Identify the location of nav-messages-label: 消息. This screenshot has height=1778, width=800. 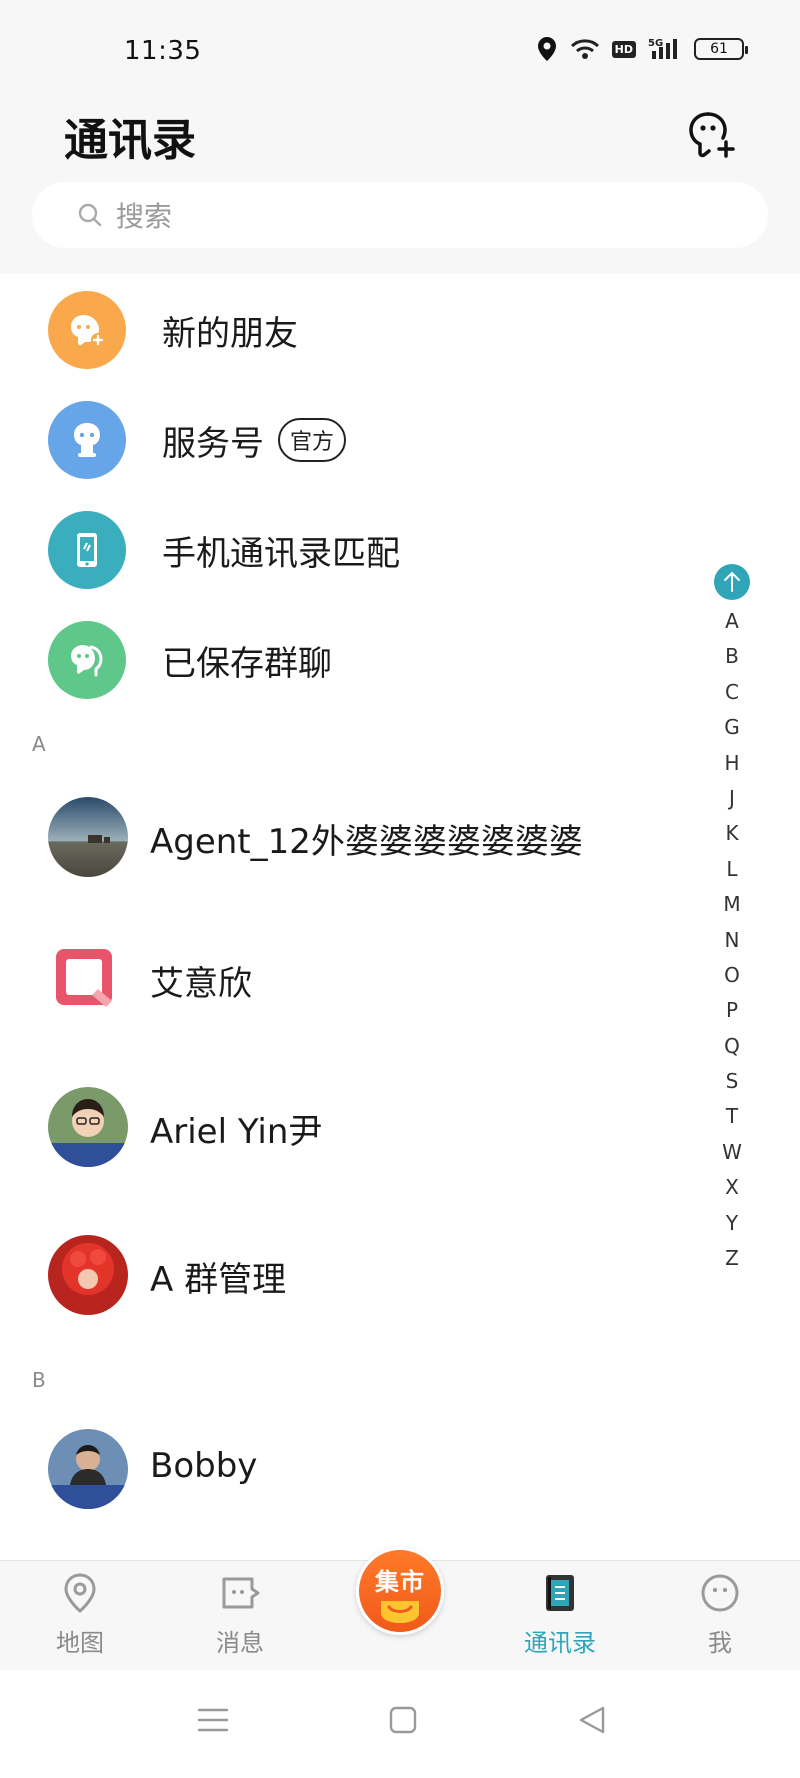
(240, 1643).